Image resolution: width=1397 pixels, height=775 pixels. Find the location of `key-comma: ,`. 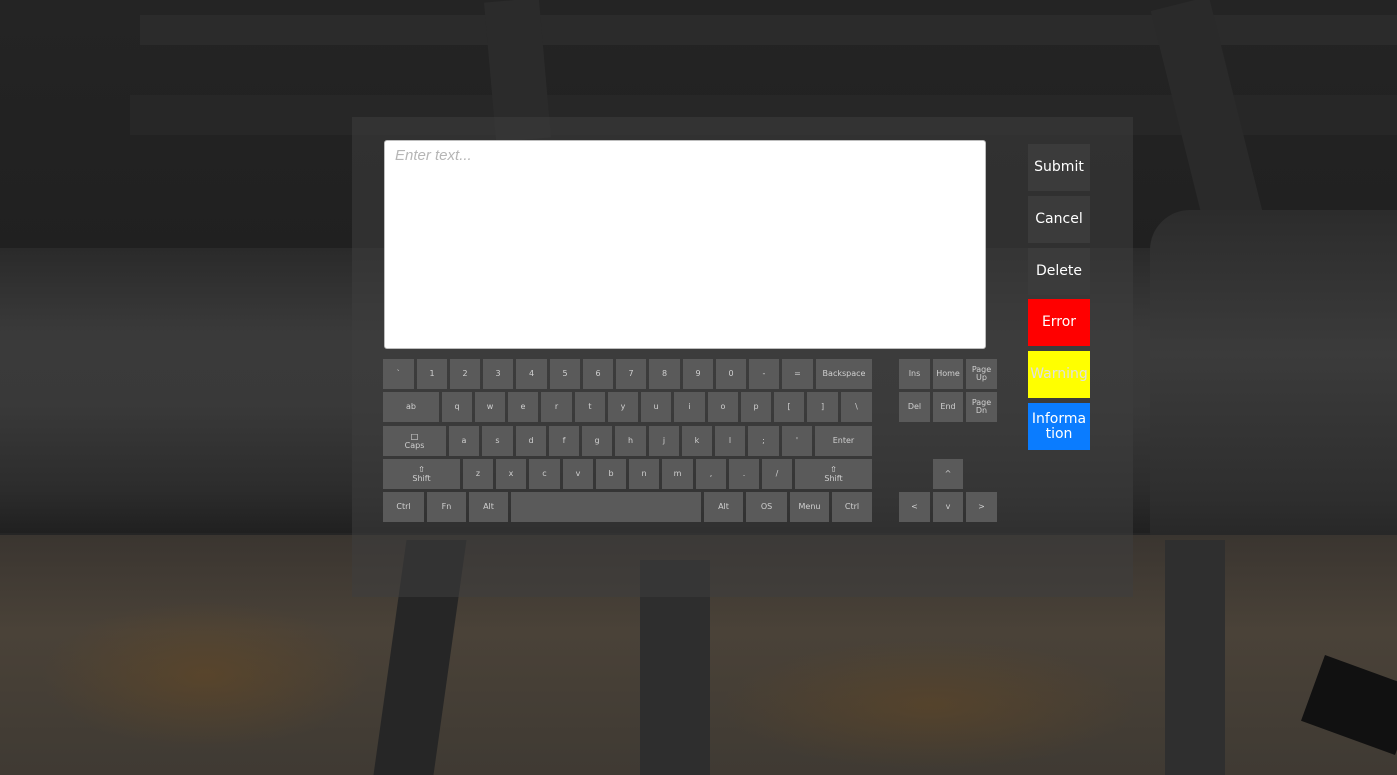

key-comma: , is located at coordinates (711, 474).